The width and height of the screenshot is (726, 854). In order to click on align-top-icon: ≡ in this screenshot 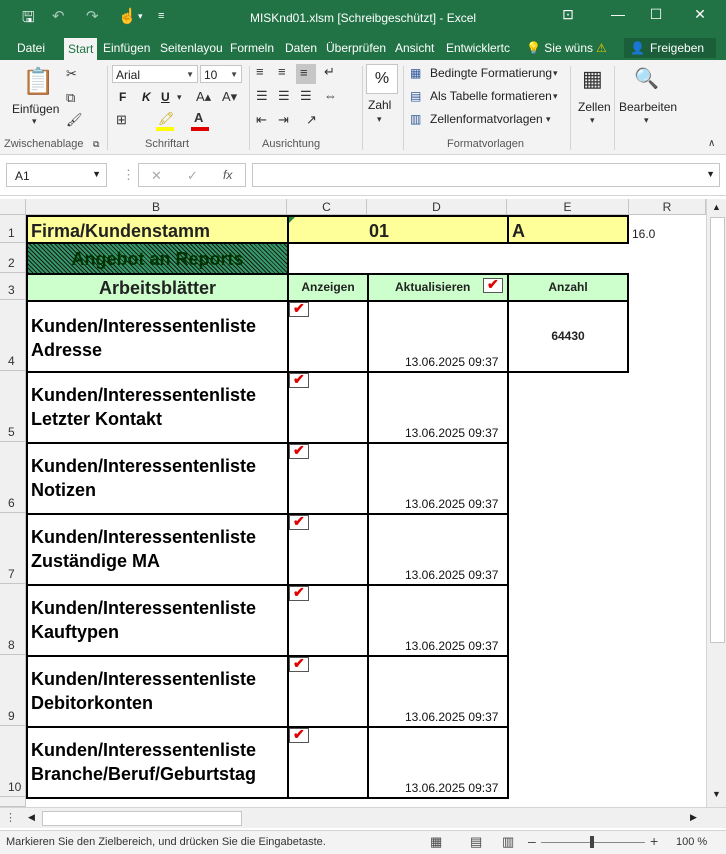, I will do `click(260, 71)`.